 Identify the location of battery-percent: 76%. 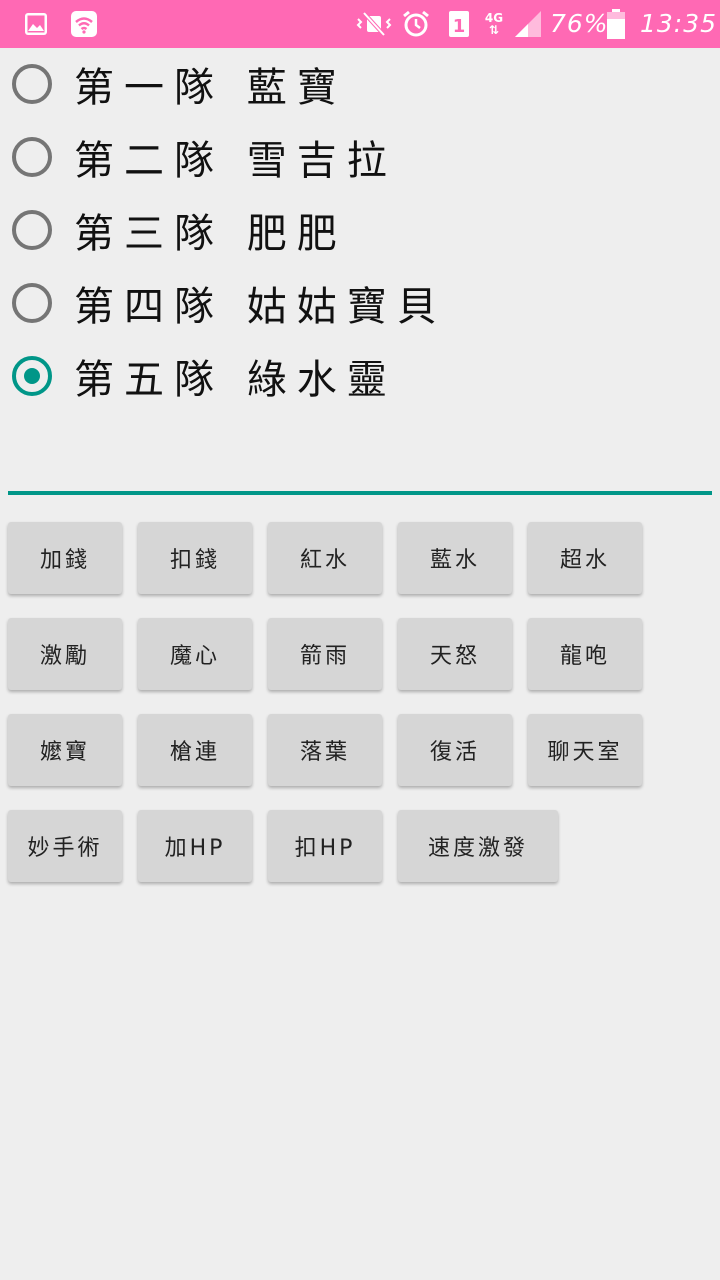
(579, 23).